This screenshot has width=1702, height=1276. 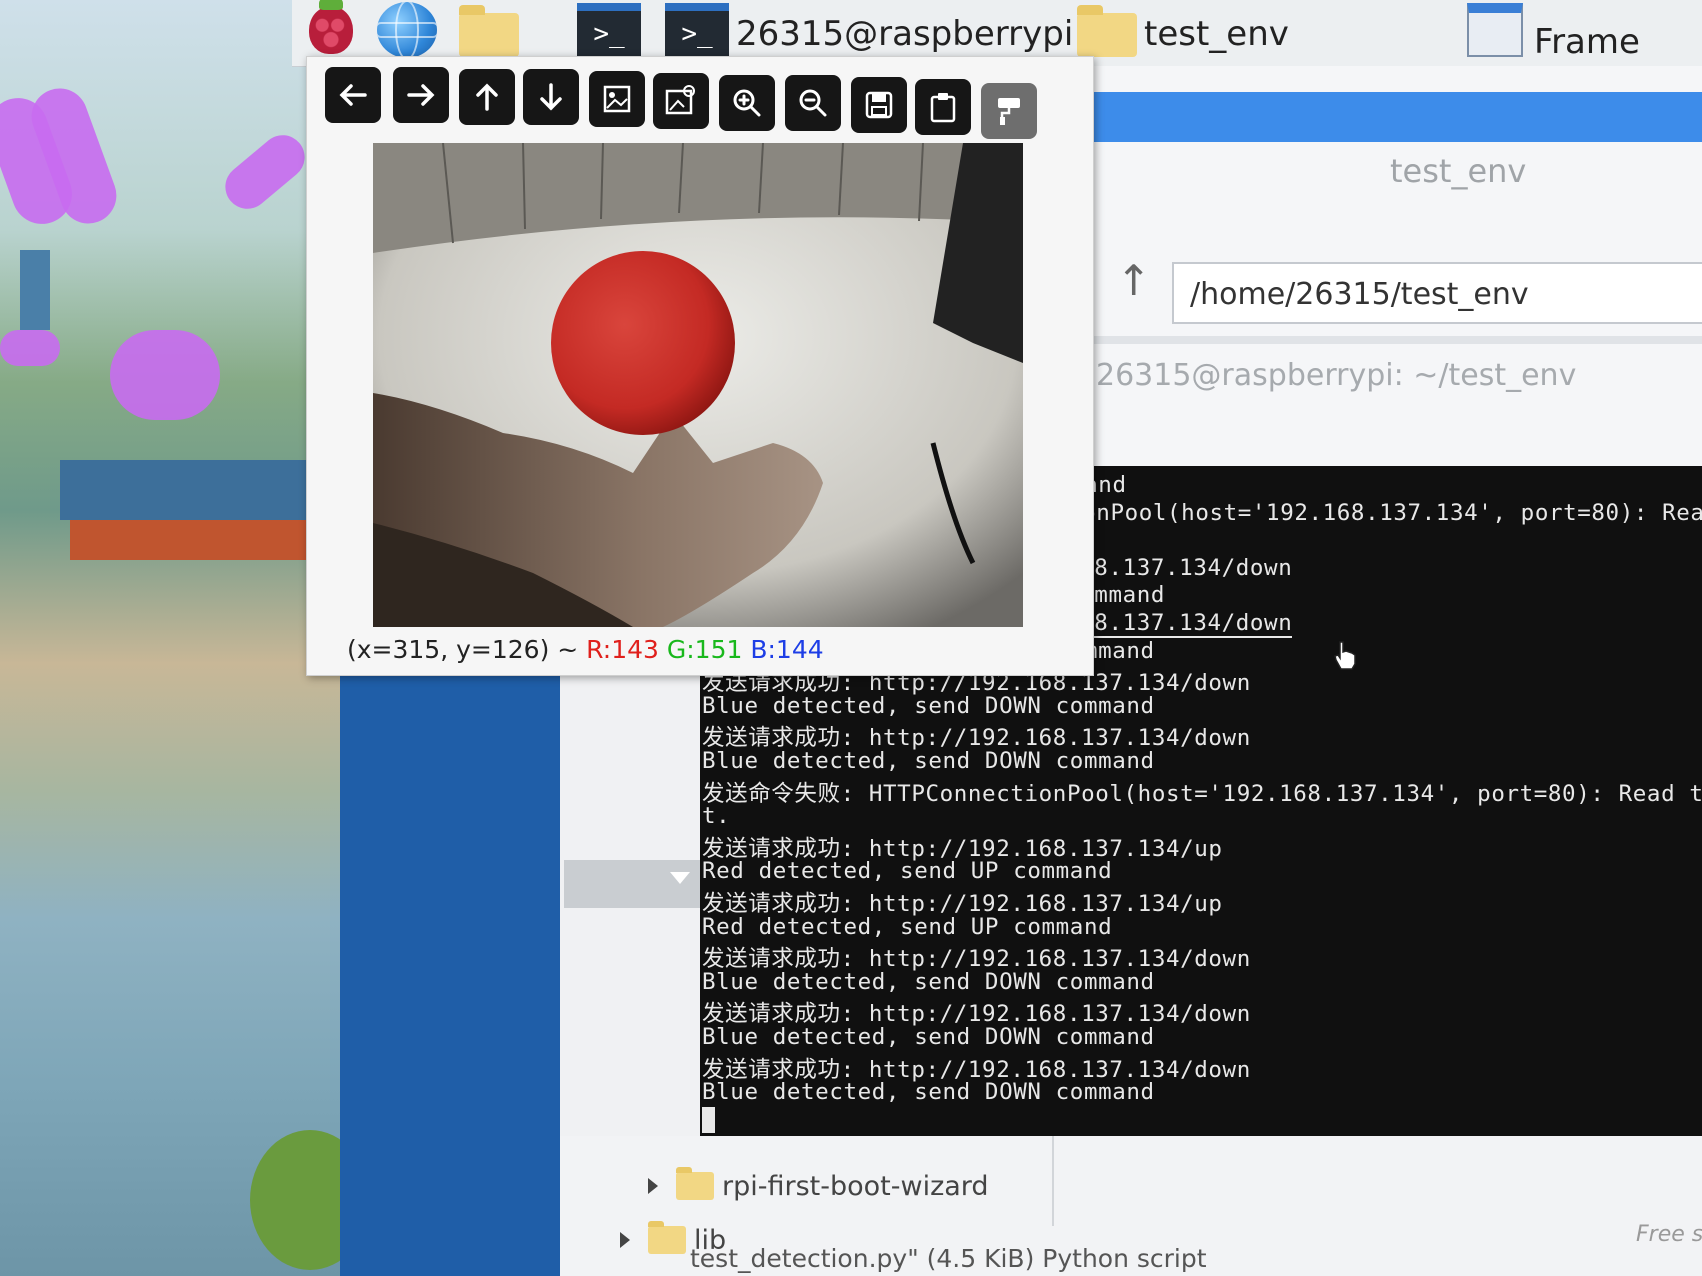 I want to click on raspberry-icon, so click(x=331, y=27).